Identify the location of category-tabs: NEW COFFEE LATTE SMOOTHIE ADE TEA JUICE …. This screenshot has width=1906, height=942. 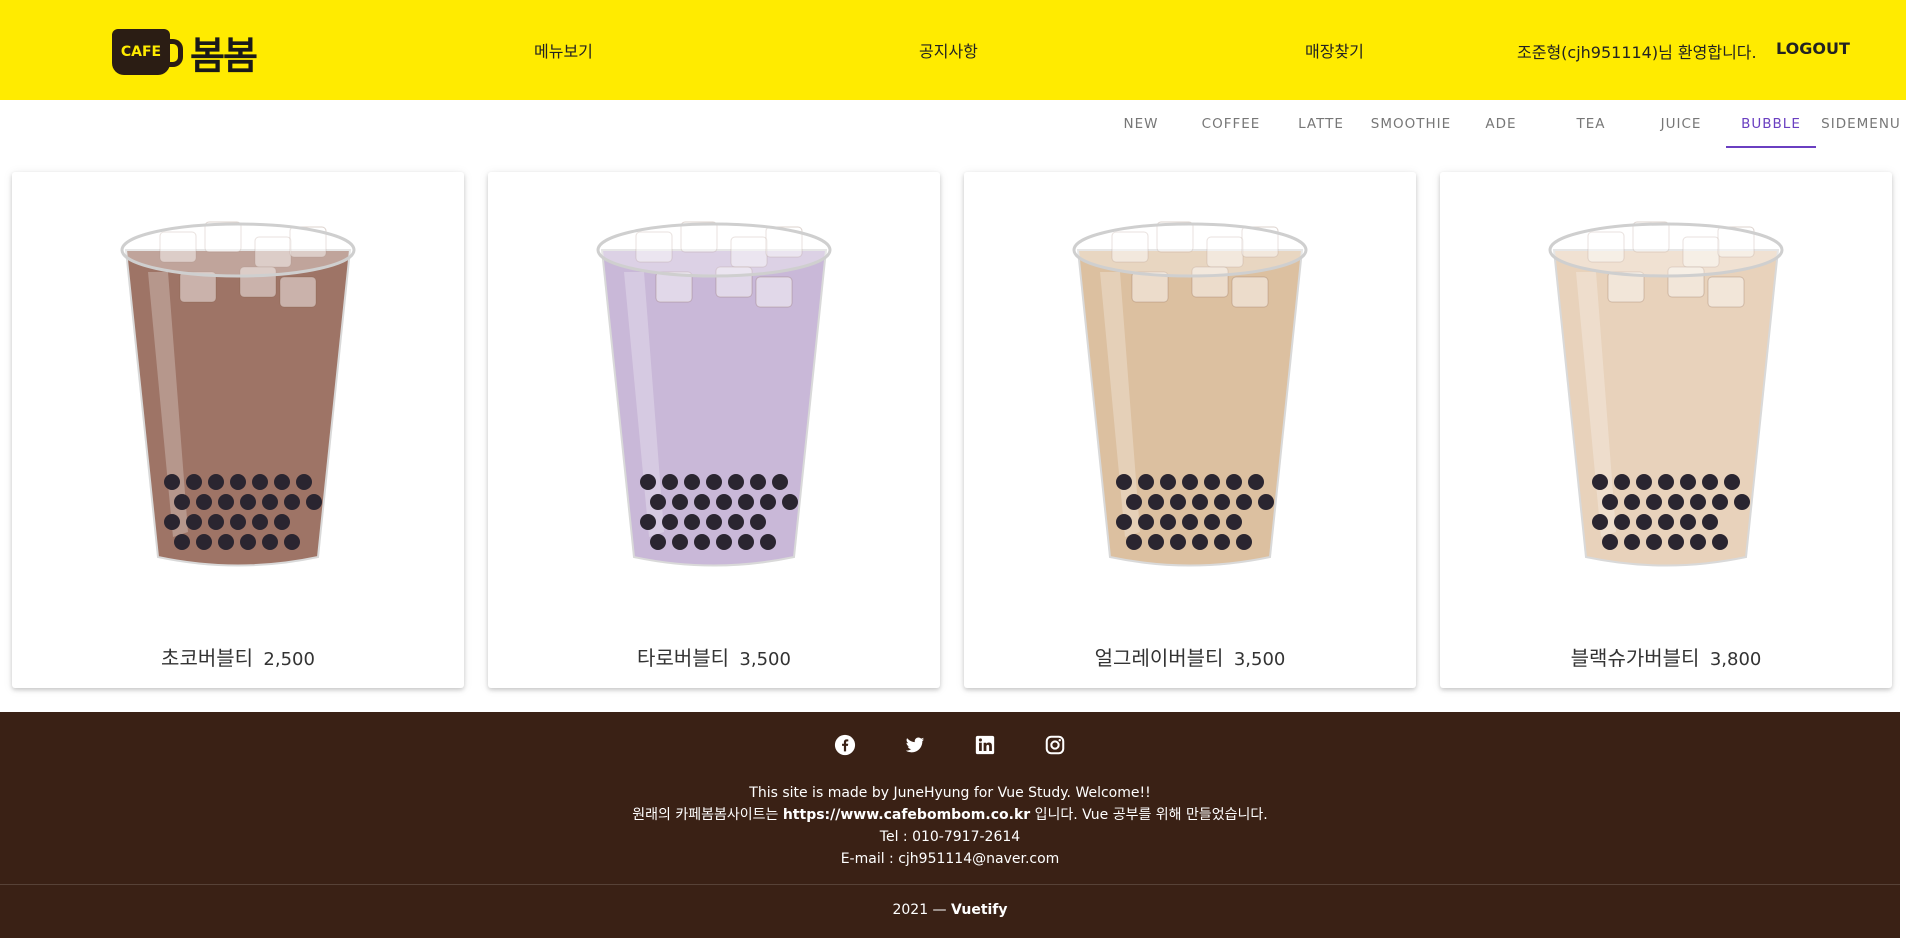
(1501, 124).